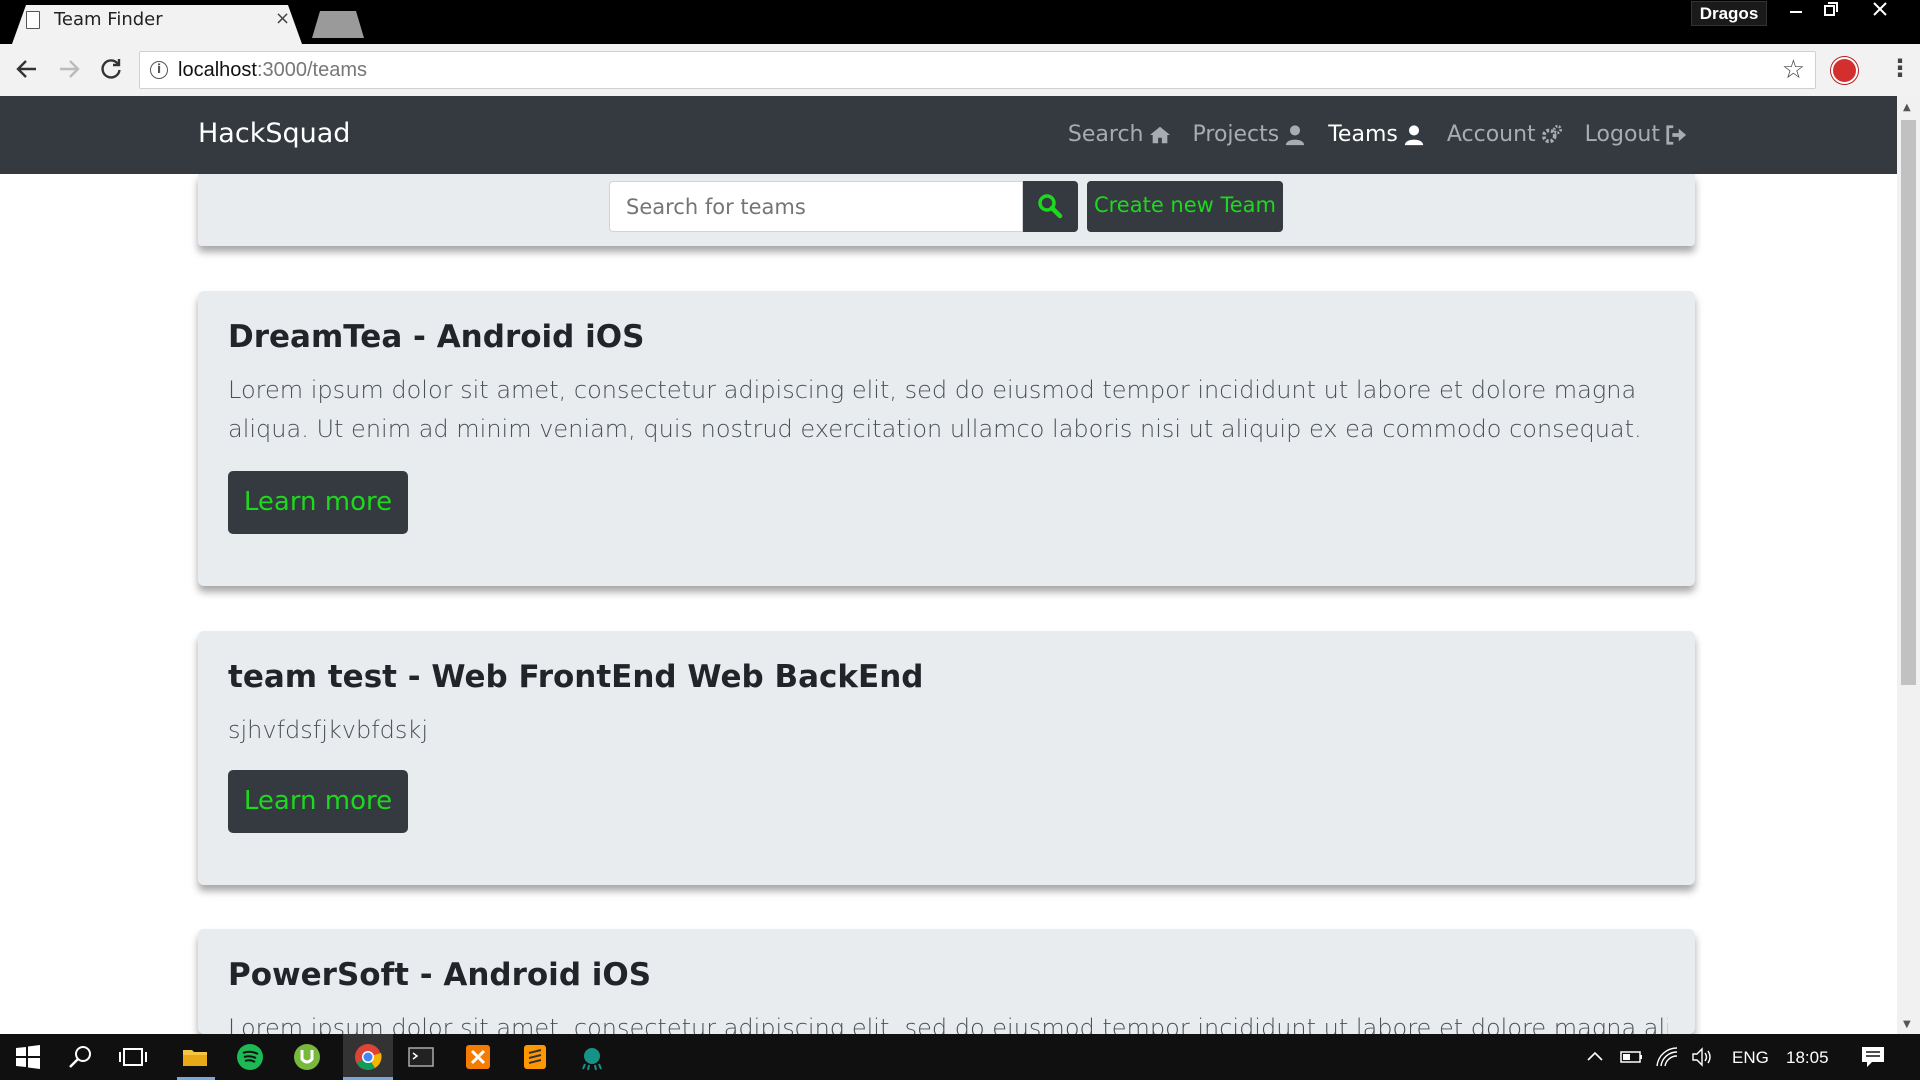  What do you see at coordinates (307, 1057) in the screenshot?
I see `utorrent-icon` at bounding box center [307, 1057].